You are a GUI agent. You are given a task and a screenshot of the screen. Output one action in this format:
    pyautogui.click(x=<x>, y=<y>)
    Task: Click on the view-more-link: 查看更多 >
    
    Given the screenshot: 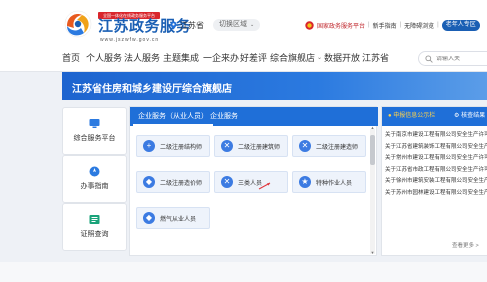 What is the action you would take?
    pyautogui.click(x=465, y=245)
    